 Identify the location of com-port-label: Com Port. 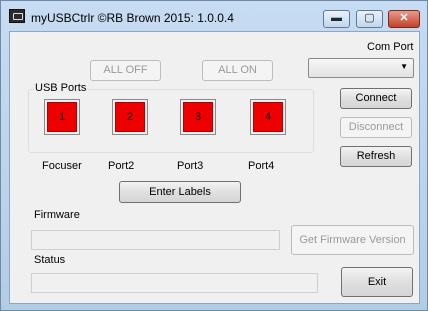
(390, 47).